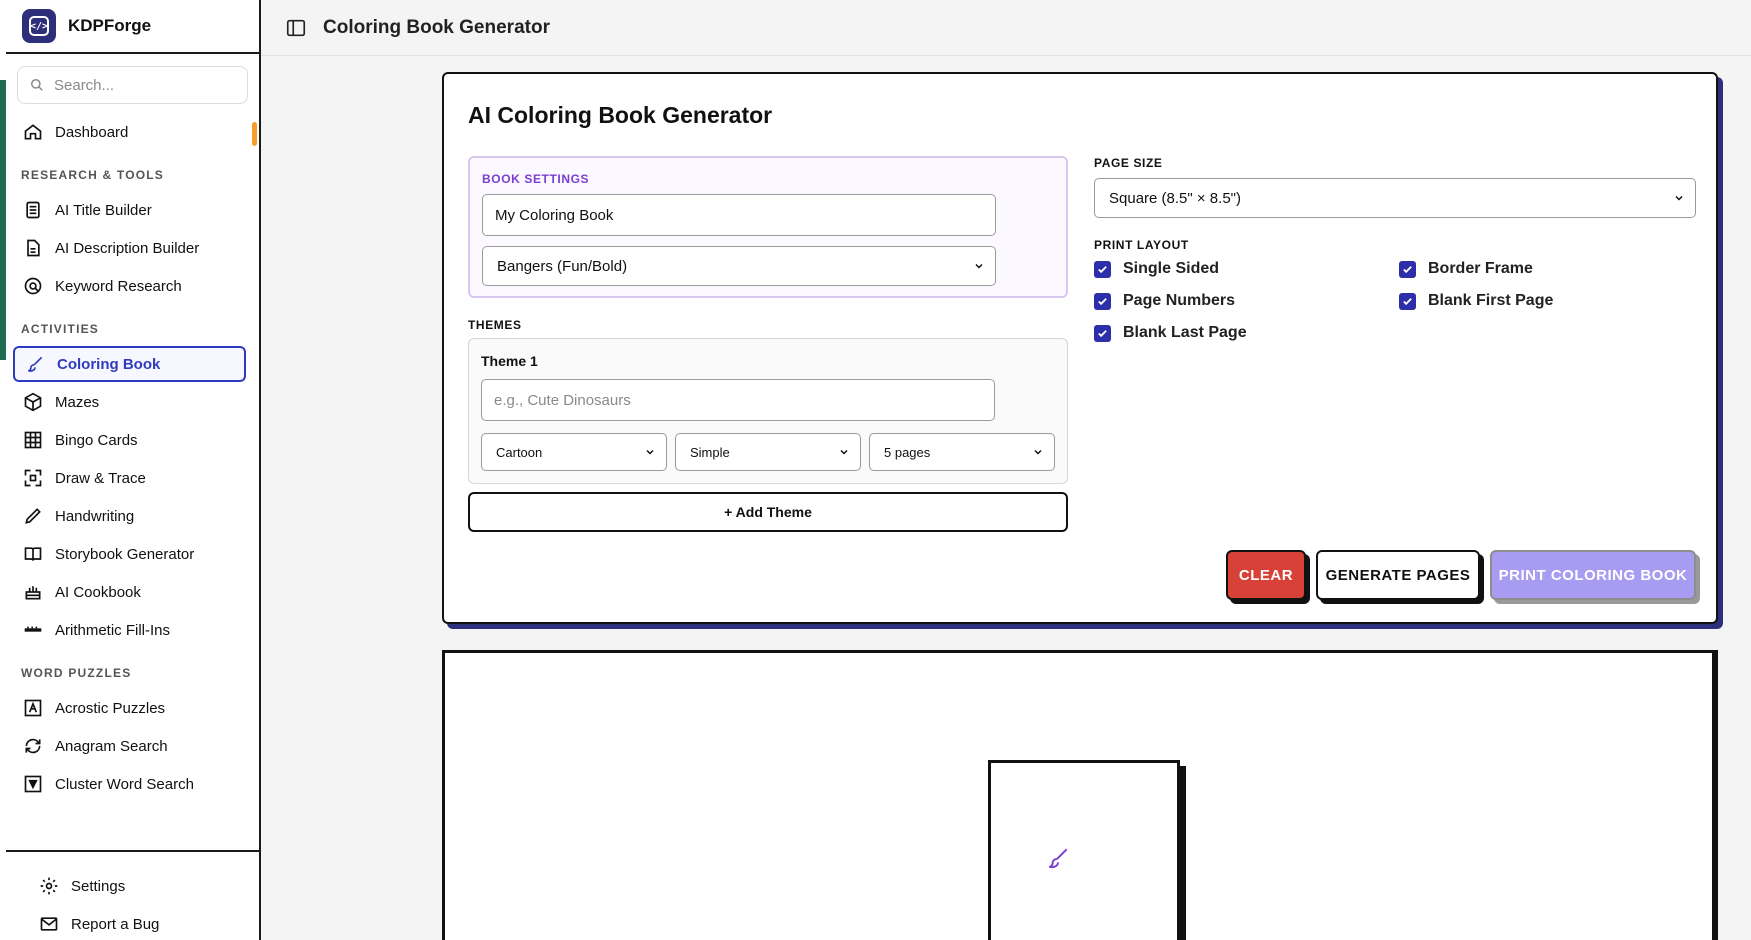 This screenshot has width=1751, height=940. Describe the element at coordinates (962, 452) in the screenshot. I see `pages-select: 5 pages` at that location.